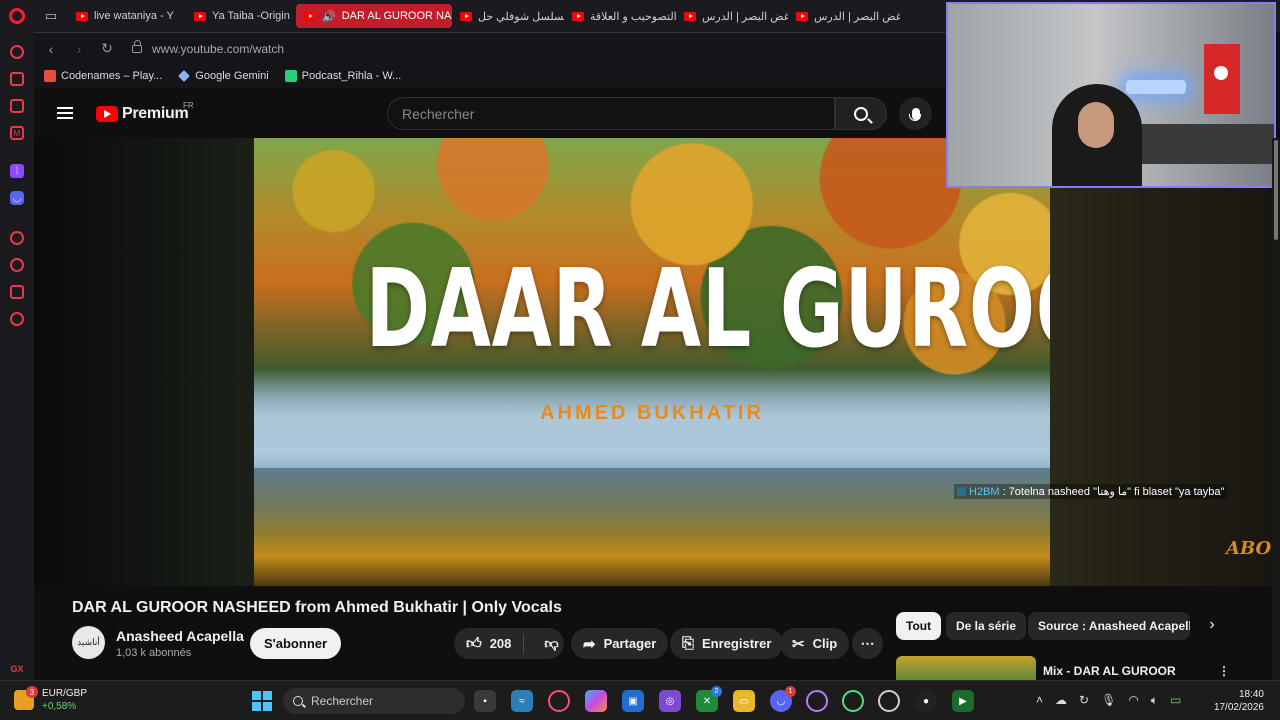 The image size is (1280, 720). Describe the element at coordinates (127, 16) in the screenshot. I see `tab-0: live wataniya - Y` at that location.